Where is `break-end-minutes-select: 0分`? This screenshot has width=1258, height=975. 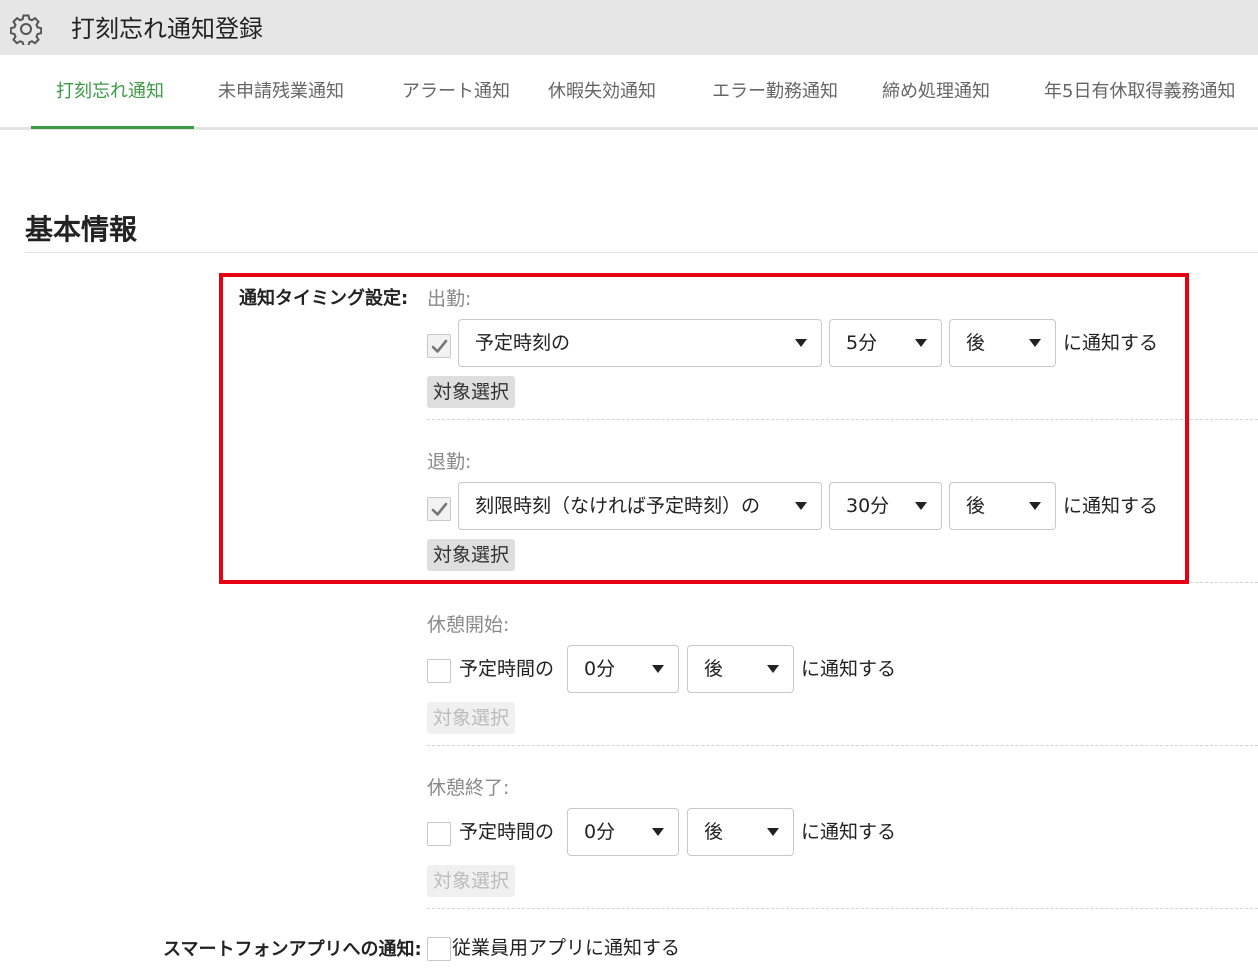
break-end-minutes-select: 0分 is located at coordinates (623, 832).